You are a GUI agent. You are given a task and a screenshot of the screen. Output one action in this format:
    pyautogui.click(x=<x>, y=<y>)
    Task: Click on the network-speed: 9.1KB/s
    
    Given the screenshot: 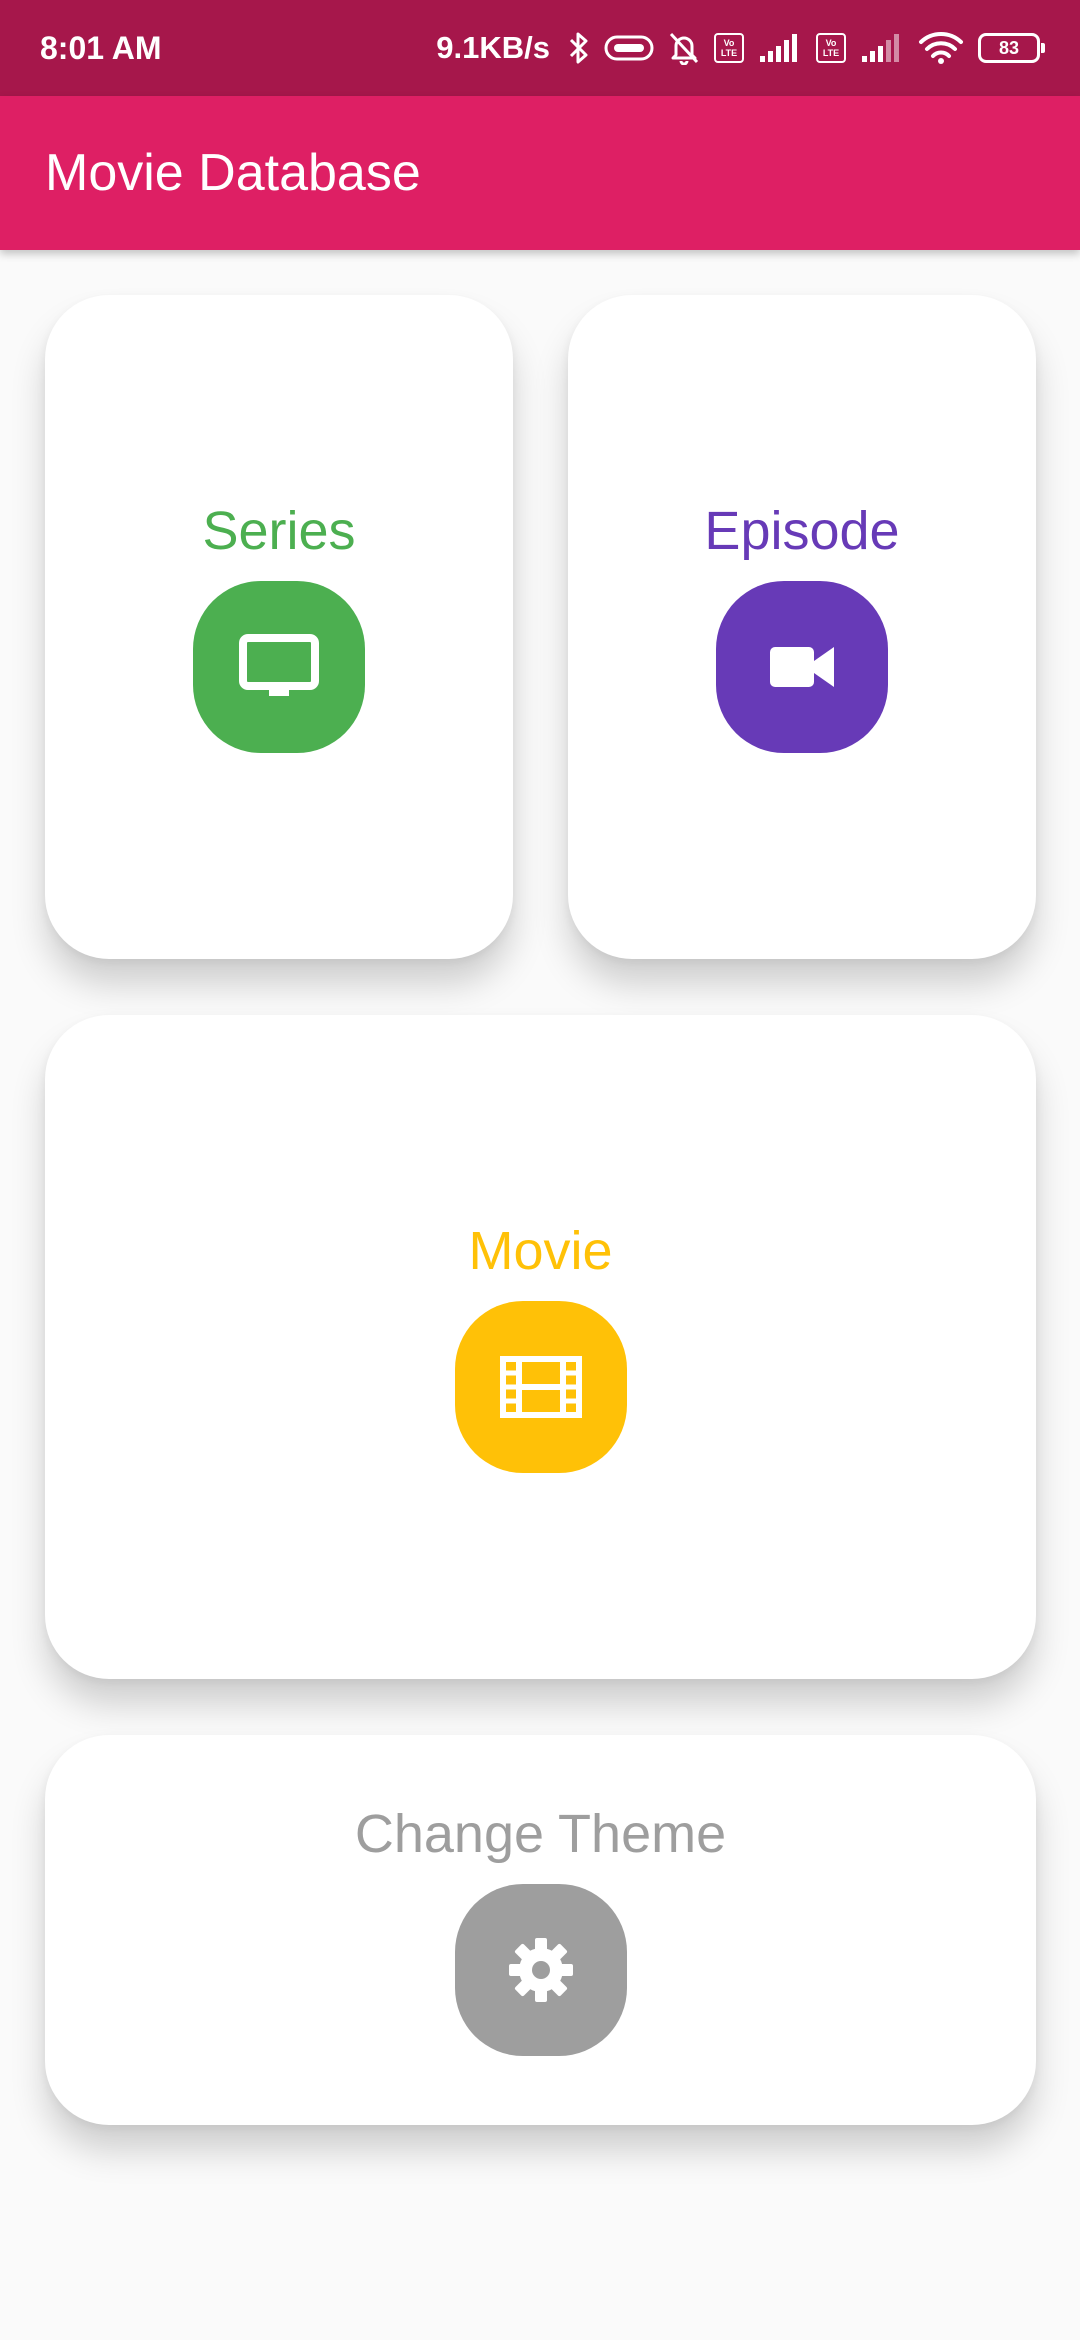 What is the action you would take?
    pyautogui.click(x=493, y=47)
    